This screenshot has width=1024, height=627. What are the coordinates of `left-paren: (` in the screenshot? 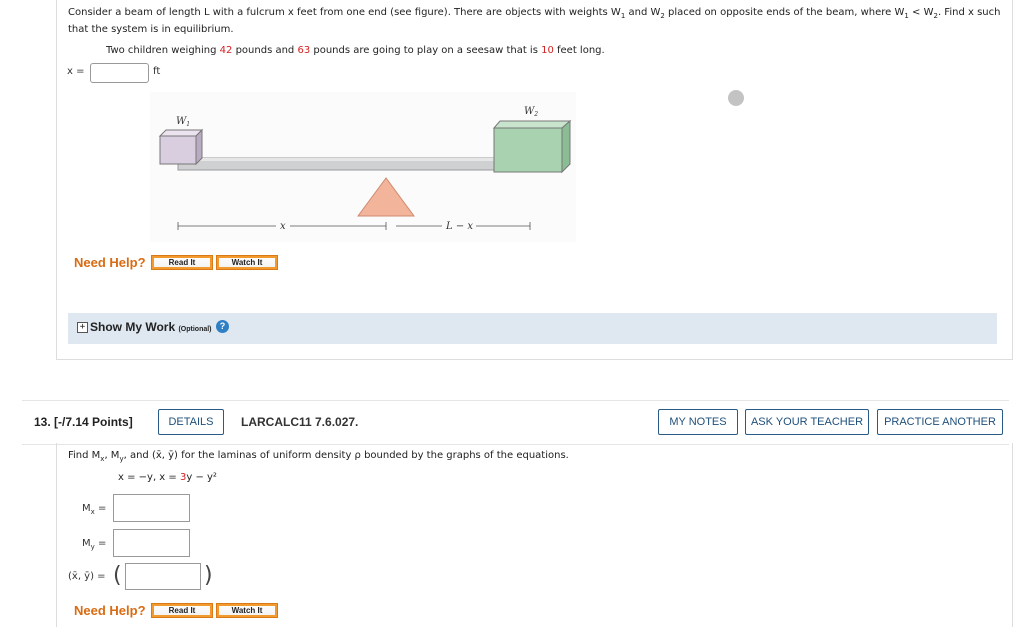 It's located at (117, 575).